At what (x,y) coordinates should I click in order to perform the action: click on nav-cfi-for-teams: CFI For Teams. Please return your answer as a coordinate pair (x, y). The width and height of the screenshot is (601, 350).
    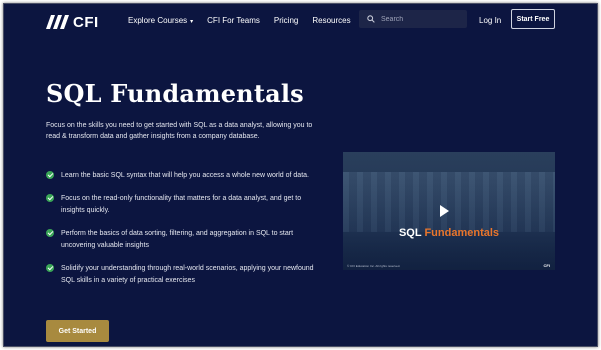
    Looking at the image, I should click on (233, 20).